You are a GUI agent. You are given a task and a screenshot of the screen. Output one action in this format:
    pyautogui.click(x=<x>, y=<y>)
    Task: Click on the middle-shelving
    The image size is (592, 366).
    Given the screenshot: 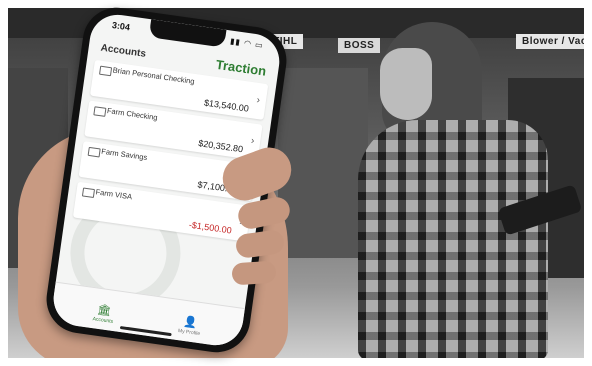 What is the action you would take?
    pyautogui.click(x=323, y=163)
    